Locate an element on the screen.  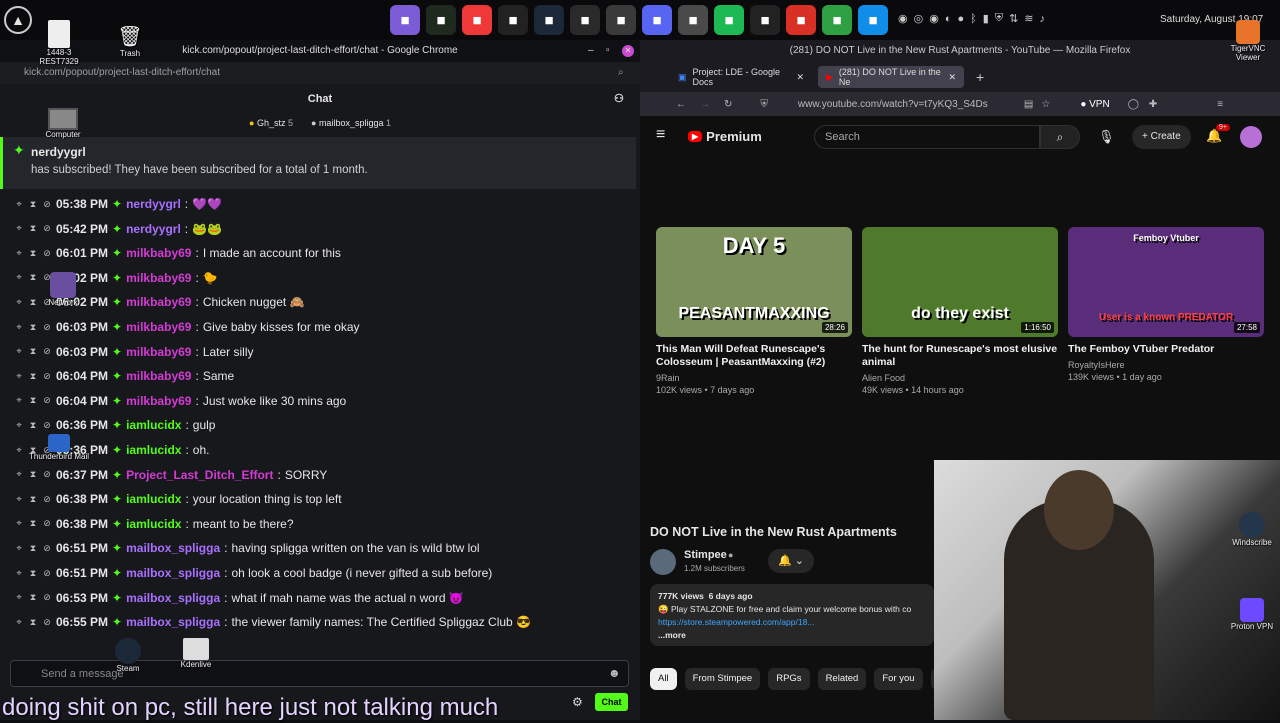
monitor-icon: ■ is located at coordinates (441, 20).